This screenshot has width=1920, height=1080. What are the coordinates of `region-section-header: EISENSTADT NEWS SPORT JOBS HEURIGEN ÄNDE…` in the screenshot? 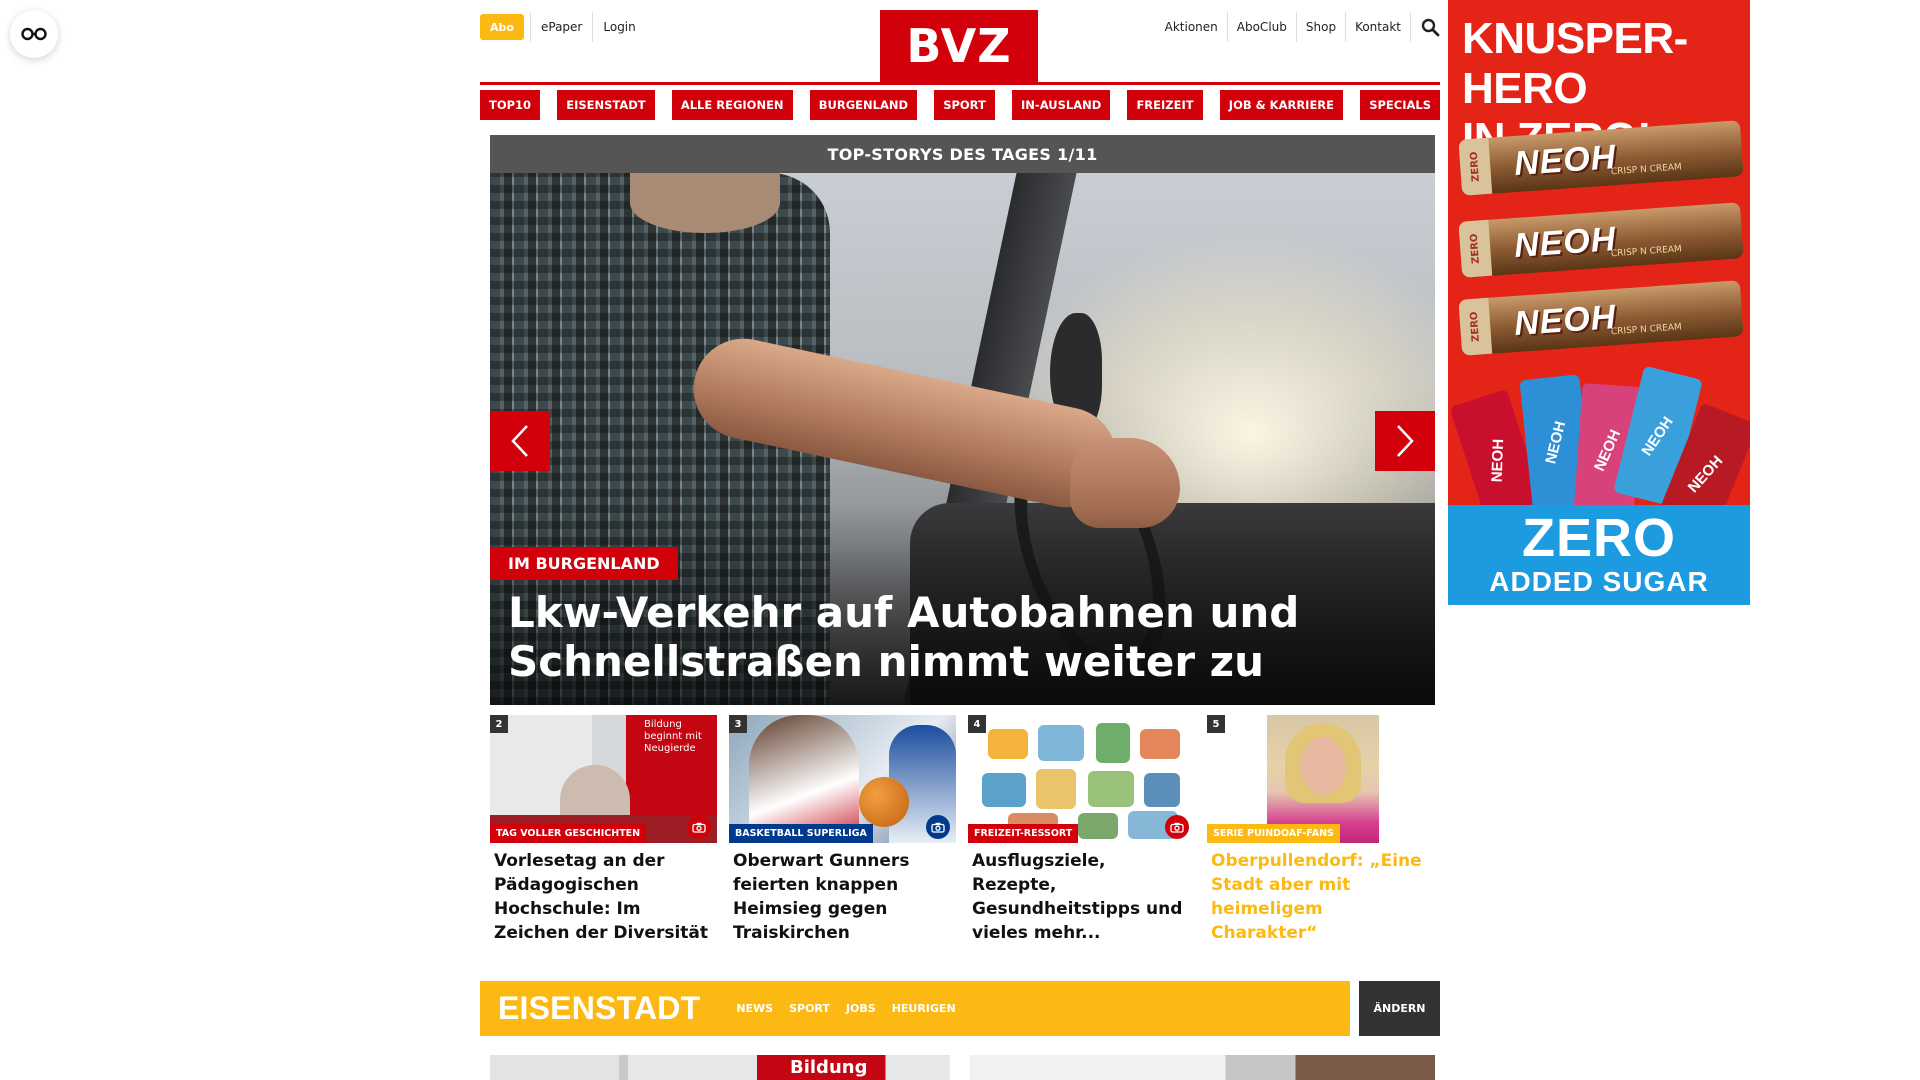 It's located at (960, 1008).